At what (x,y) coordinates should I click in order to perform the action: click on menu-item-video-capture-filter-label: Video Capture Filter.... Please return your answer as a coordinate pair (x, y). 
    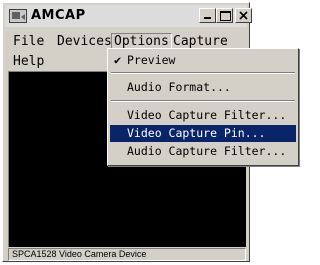
    Looking at the image, I should click on (207, 115).